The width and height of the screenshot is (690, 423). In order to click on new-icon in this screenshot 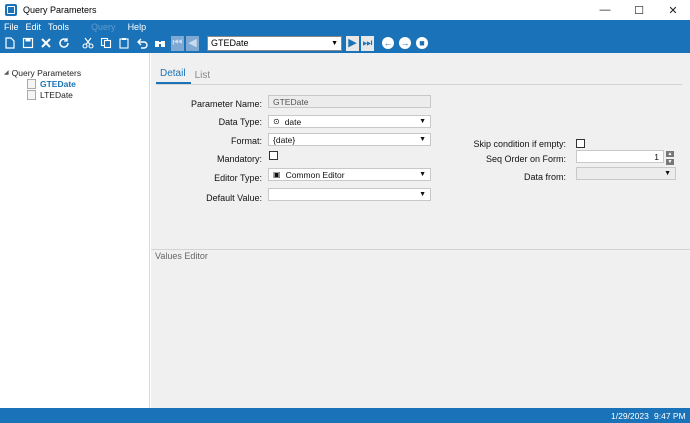, I will do `click(10, 43)`.